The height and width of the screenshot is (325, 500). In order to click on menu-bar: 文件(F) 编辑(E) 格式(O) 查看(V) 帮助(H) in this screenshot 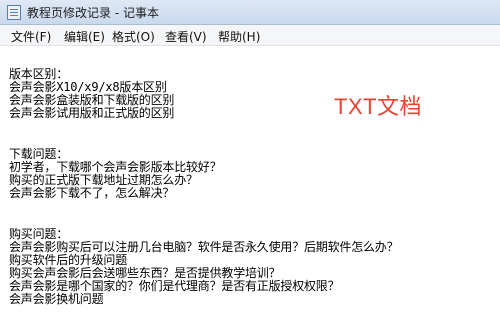, I will do `click(250, 35)`.